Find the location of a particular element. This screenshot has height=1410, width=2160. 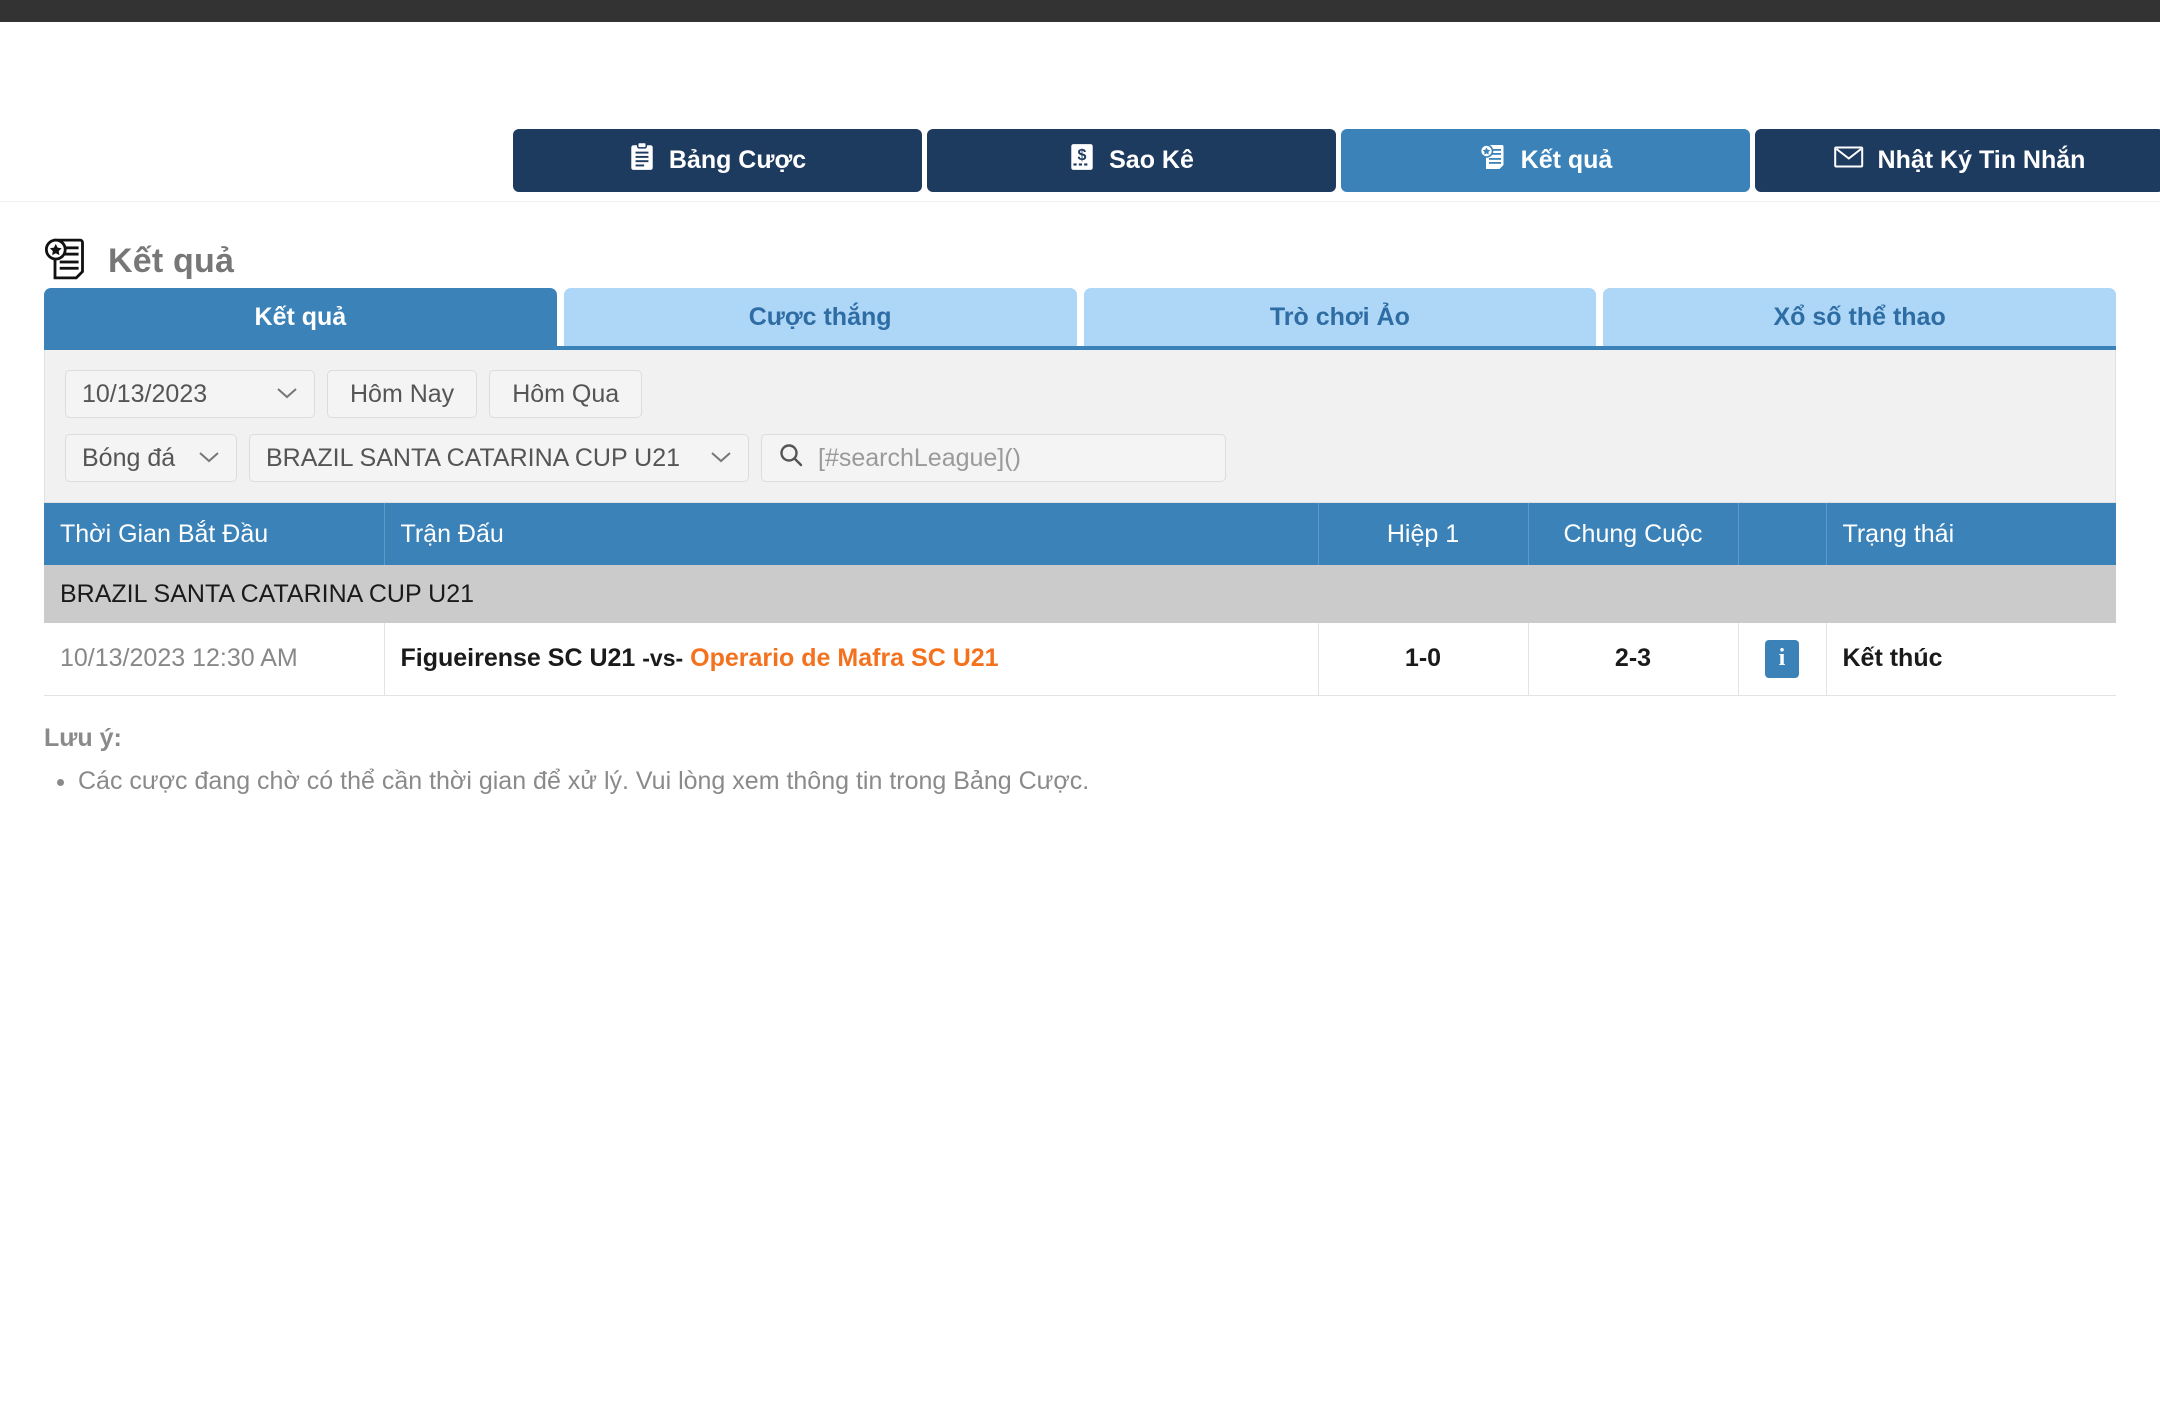

today-button: Hôm Nay is located at coordinates (402, 394).